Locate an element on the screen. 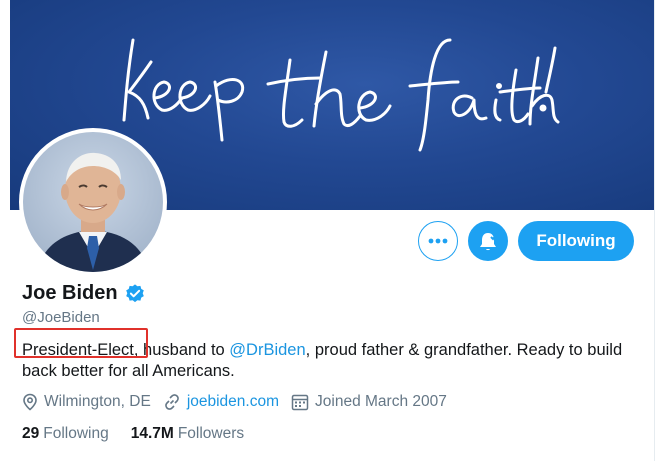  ellipsis-icon is located at coordinates (438, 241).